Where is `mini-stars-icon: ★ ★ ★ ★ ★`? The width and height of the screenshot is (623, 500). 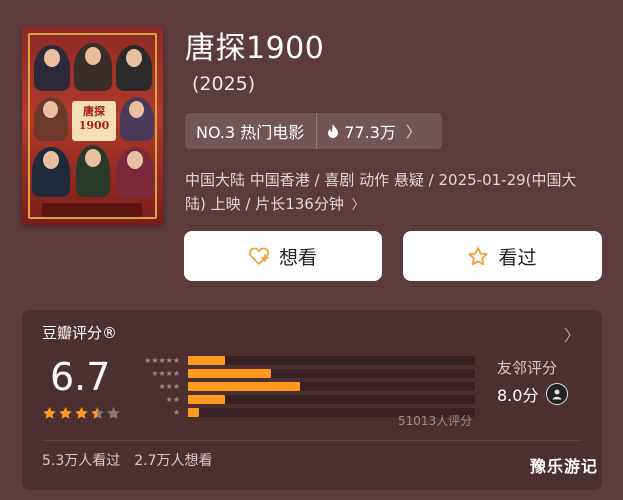 mini-stars-icon: ★ ★ ★ ★ ★ is located at coordinates (155, 360).